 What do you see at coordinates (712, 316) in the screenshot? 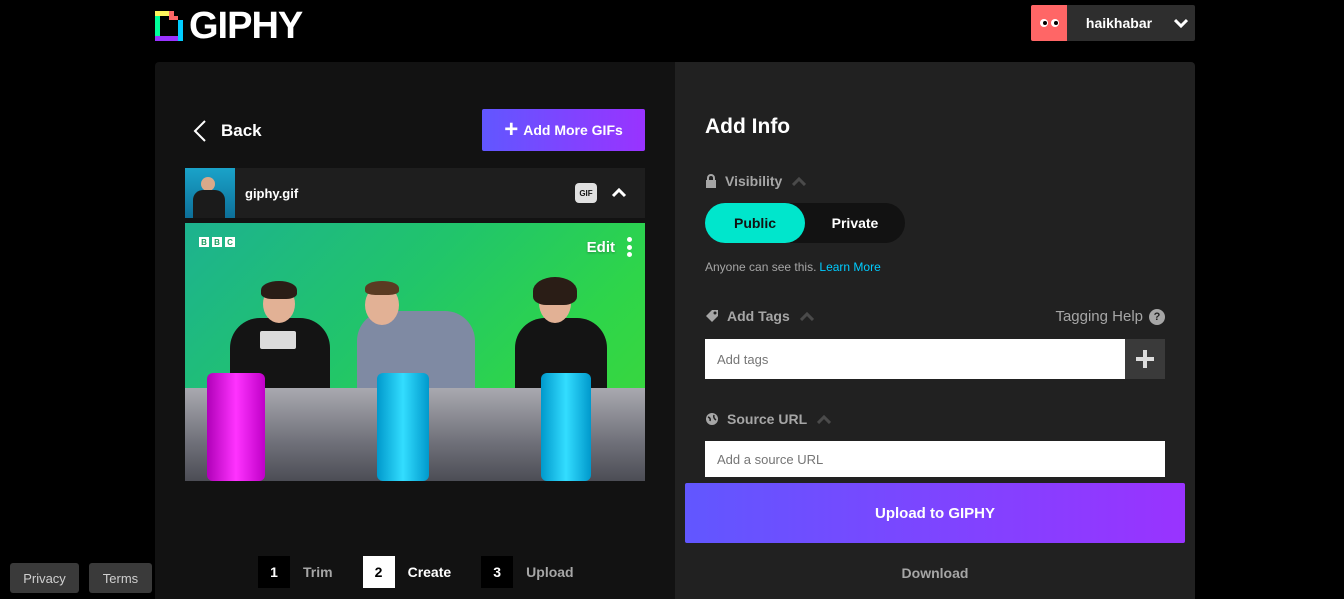
I see `tag-icon` at bounding box center [712, 316].